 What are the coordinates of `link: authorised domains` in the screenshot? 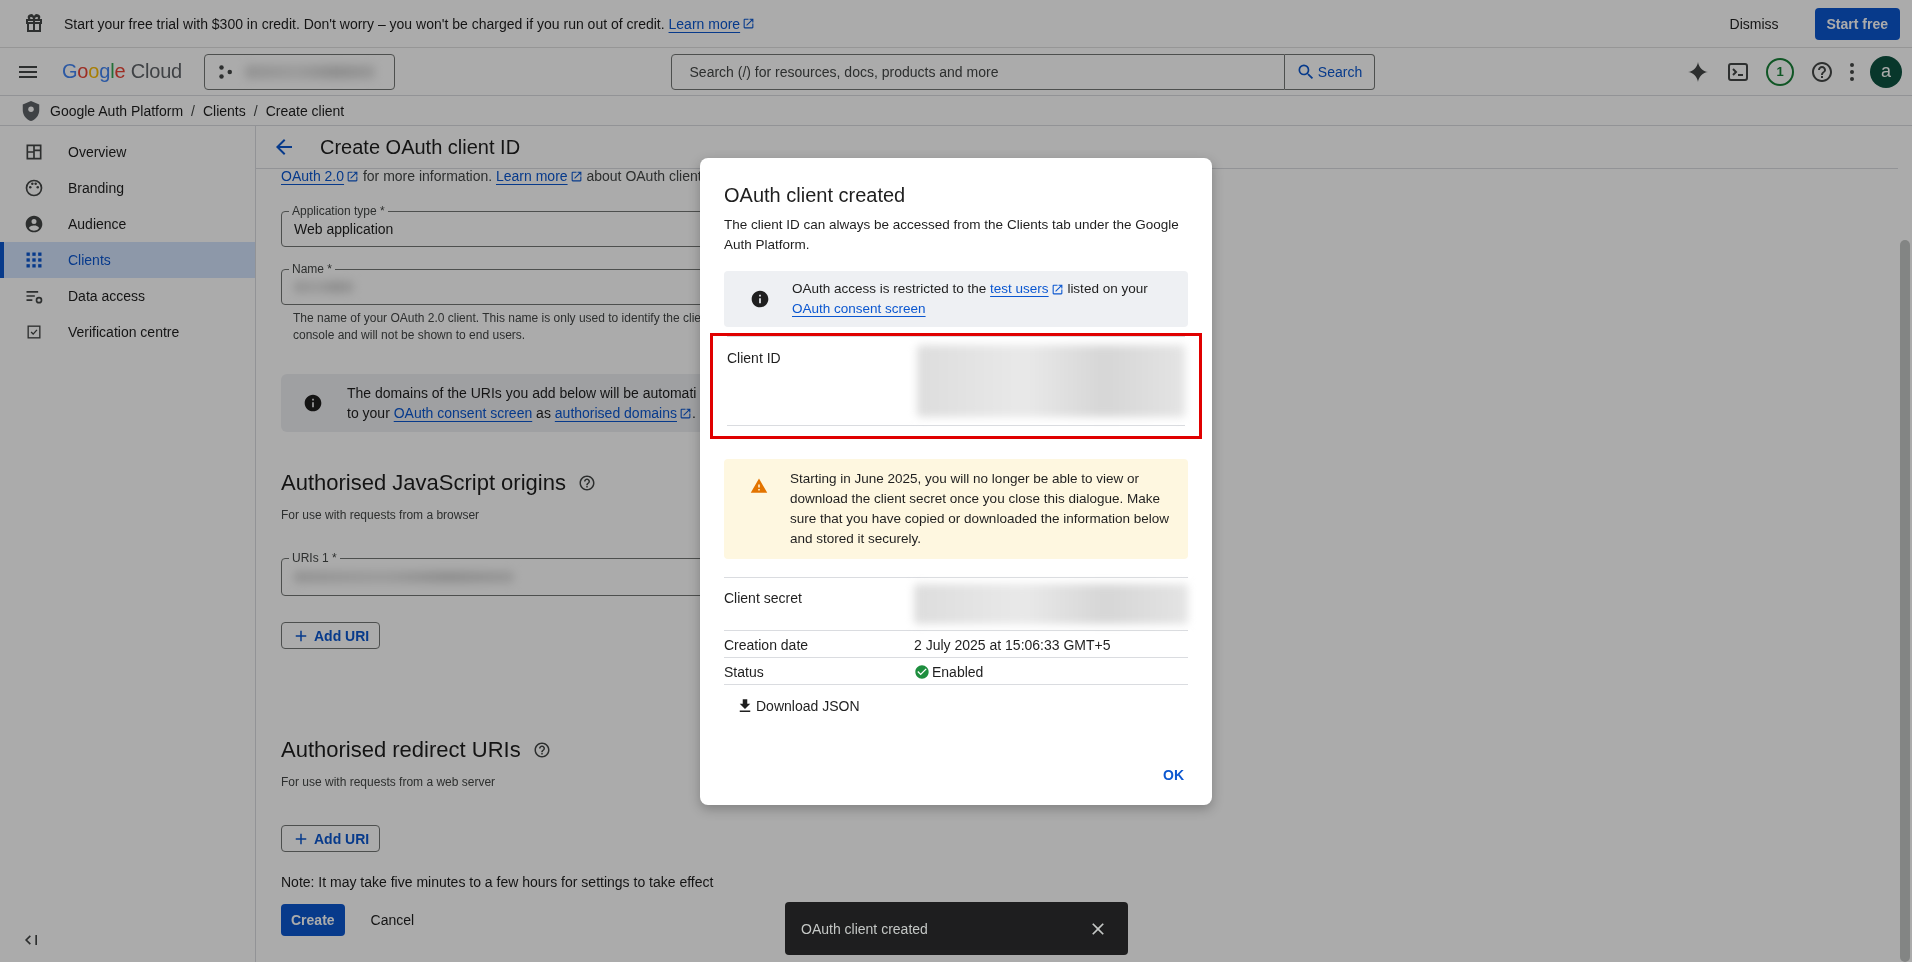 It's located at (623, 413).